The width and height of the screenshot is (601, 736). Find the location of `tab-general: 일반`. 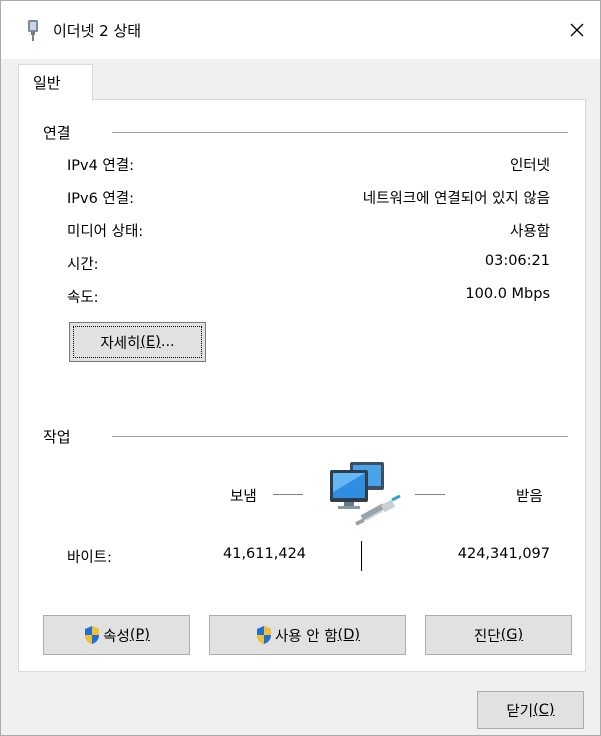

tab-general: 일반 is located at coordinates (55, 82).